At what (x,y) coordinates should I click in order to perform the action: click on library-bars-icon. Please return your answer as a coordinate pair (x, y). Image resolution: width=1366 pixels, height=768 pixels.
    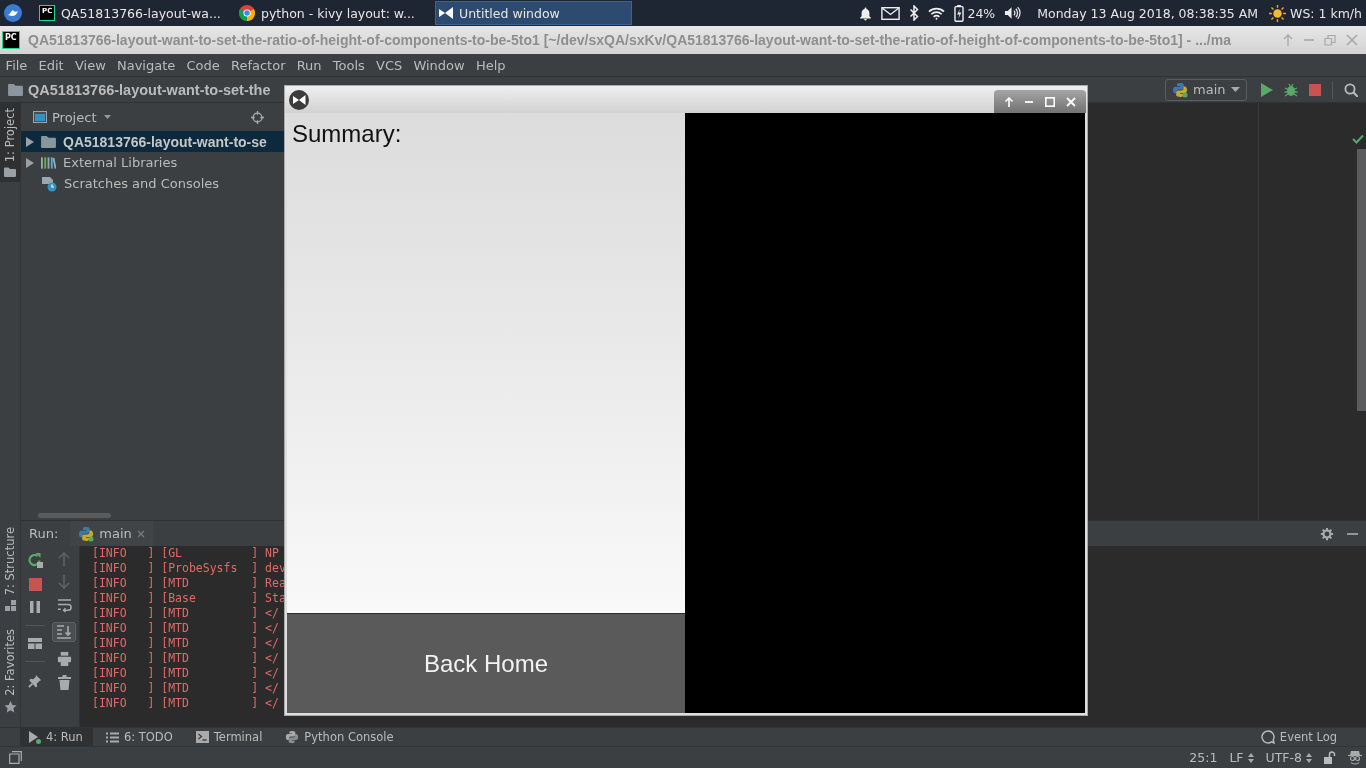
    Looking at the image, I should click on (48, 162).